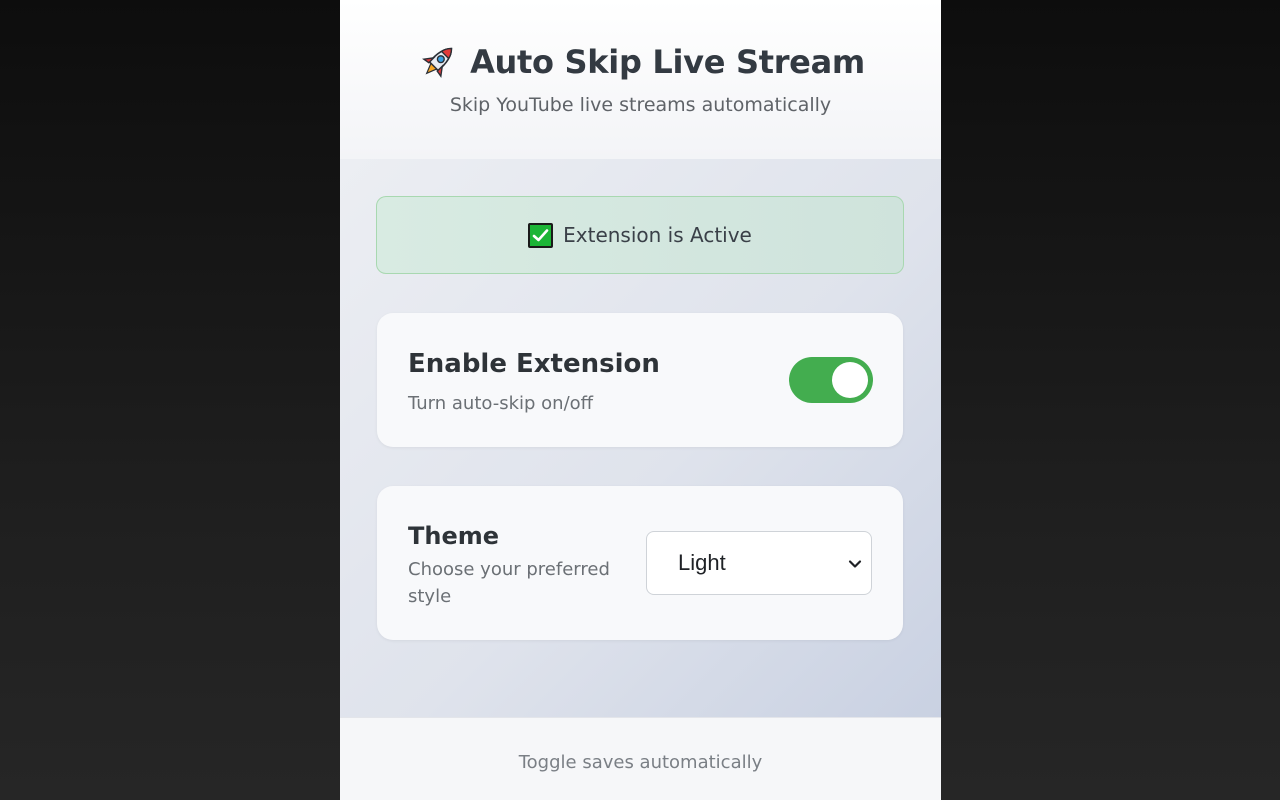 The width and height of the screenshot is (1280, 800). Describe the element at coordinates (640, 762) in the screenshot. I see `footer-text: Toggle saves automatically` at that location.